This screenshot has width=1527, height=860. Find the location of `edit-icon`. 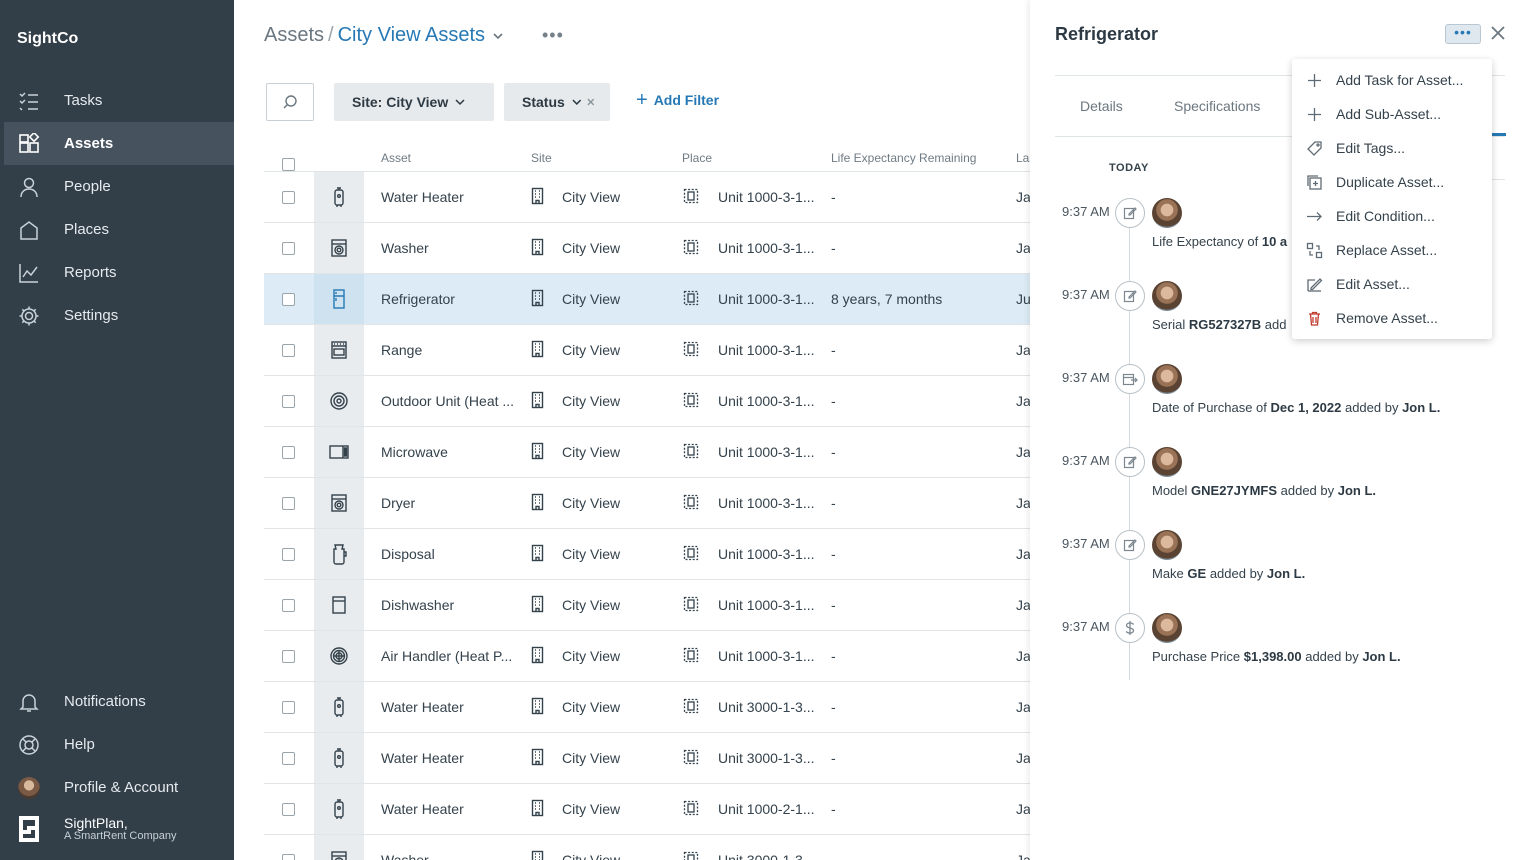

edit-icon is located at coordinates (1130, 296).